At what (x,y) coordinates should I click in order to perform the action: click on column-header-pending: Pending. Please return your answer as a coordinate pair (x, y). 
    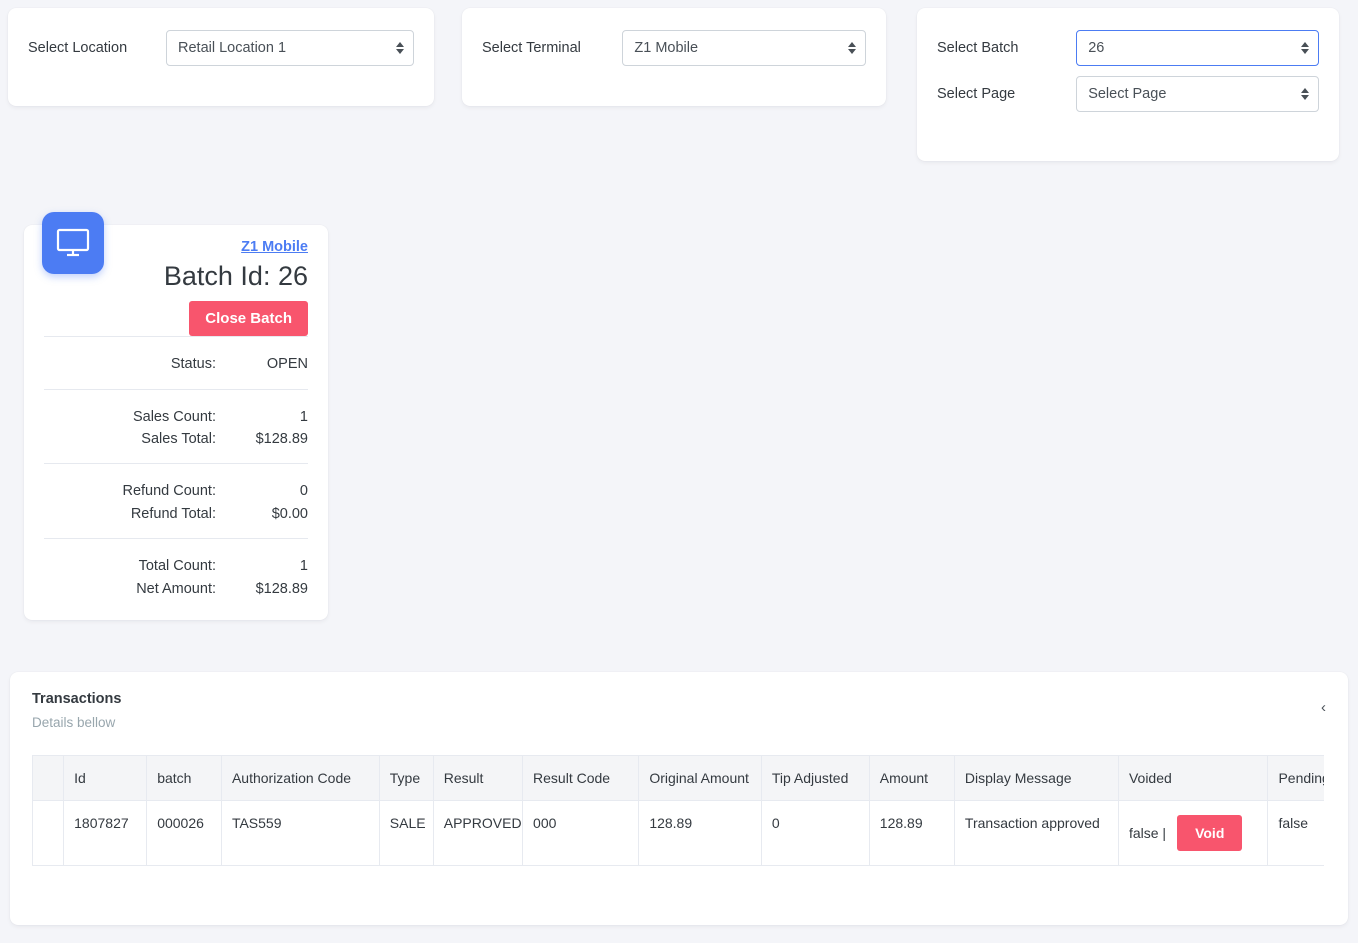
    Looking at the image, I should click on (1295, 778).